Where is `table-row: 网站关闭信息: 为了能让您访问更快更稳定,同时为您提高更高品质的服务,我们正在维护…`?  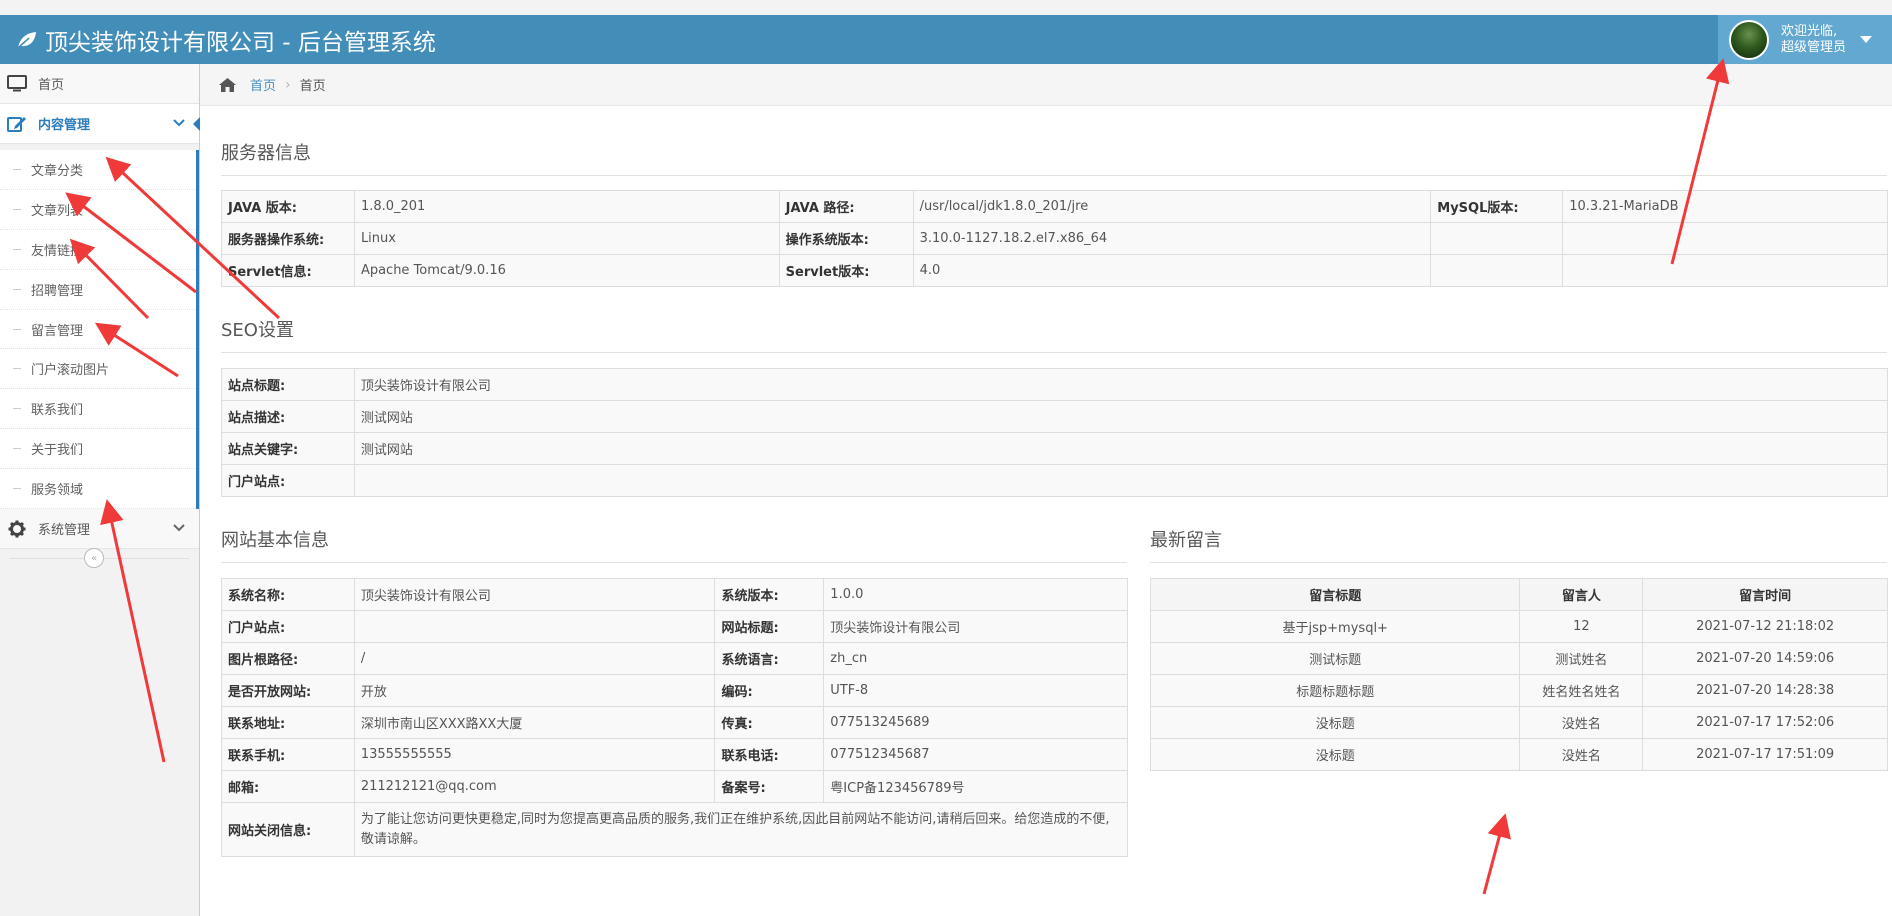 table-row: 网站关闭信息: 为了能让您访问更快更稳定,同时为您提高更高品质的服务,我们正在维护… is located at coordinates (675, 829).